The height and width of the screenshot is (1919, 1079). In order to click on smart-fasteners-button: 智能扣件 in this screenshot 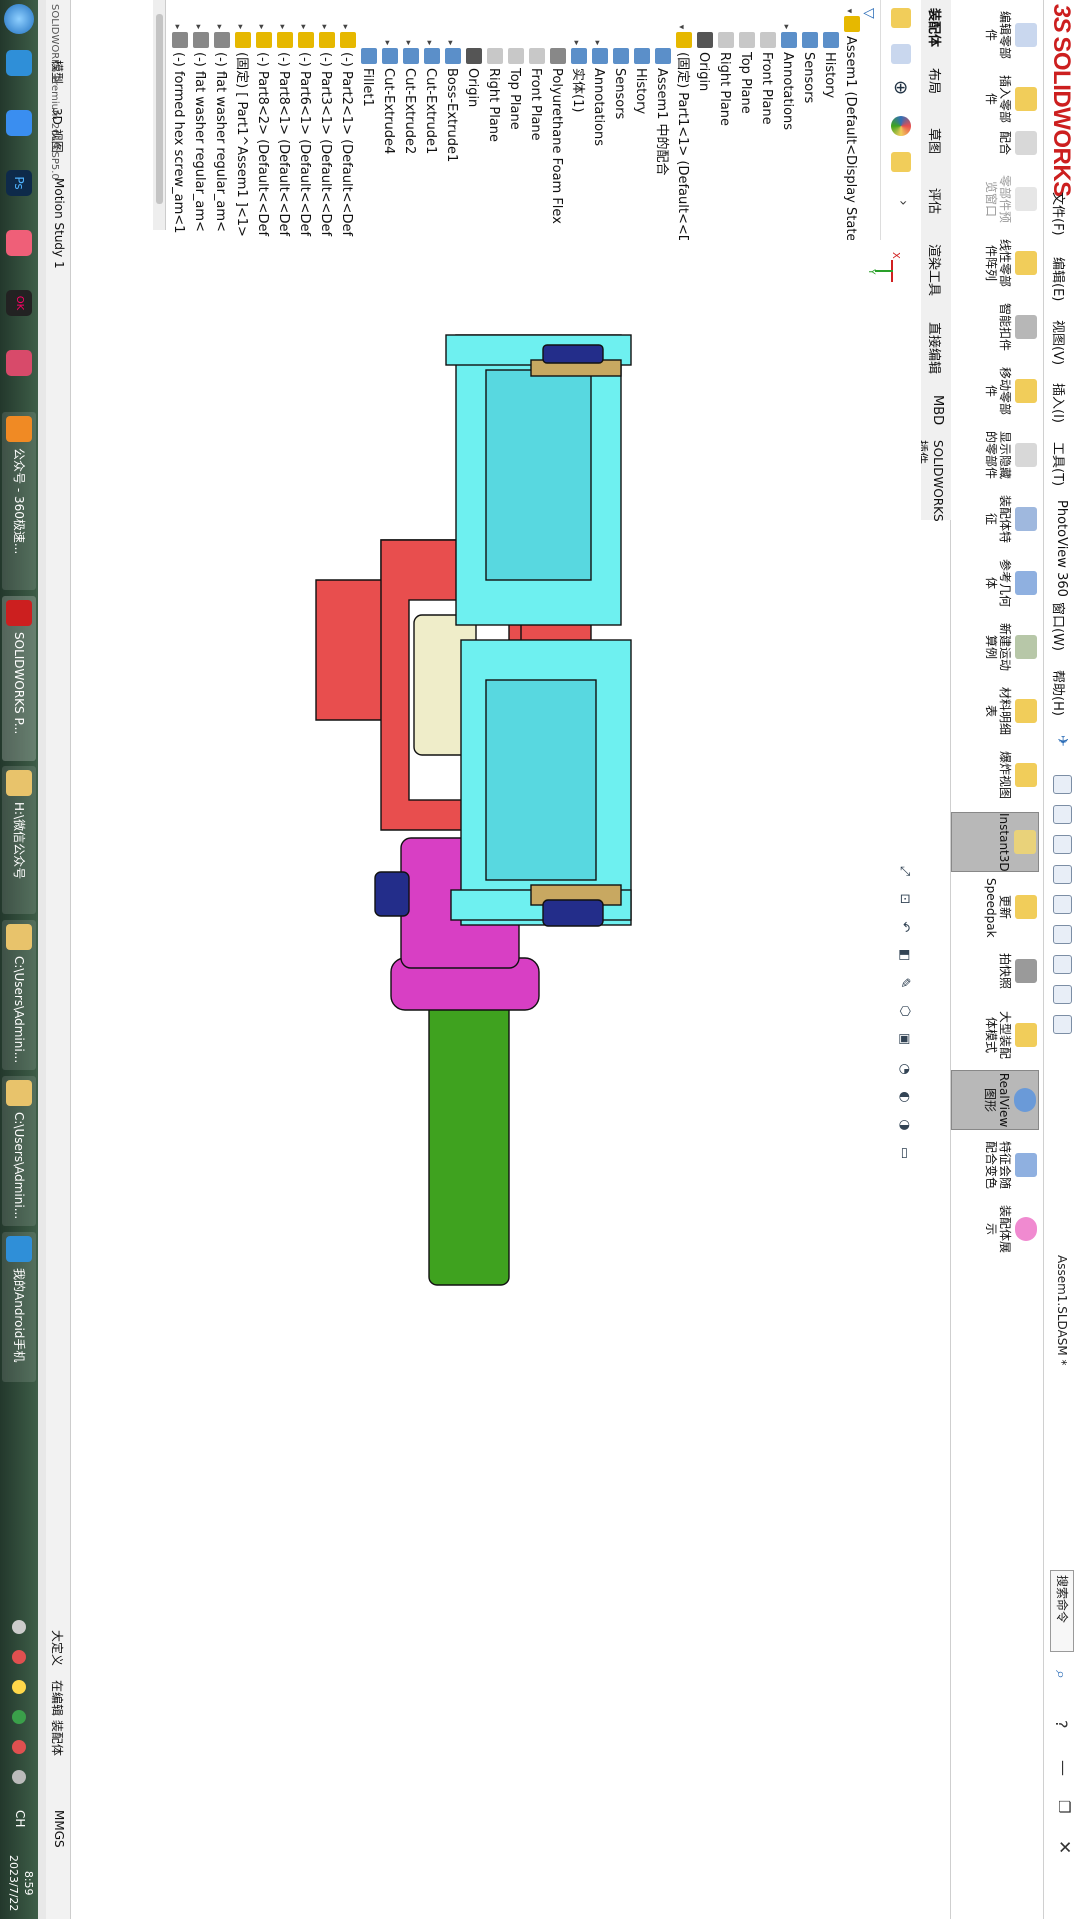, I will do `click(996, 327)`.